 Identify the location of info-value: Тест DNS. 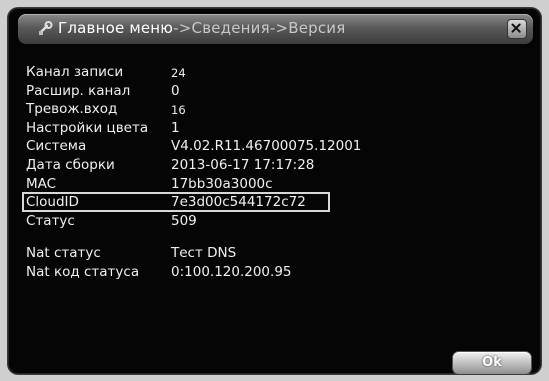
(204, 253).